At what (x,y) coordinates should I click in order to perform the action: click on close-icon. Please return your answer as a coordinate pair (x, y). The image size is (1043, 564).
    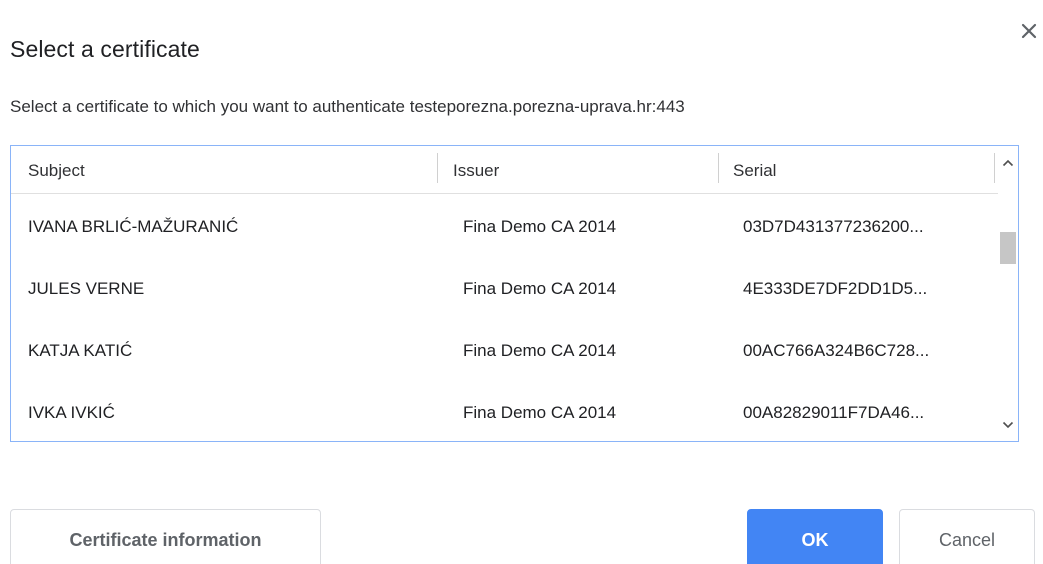
    Looking at the image, I should click on (1029, 31).